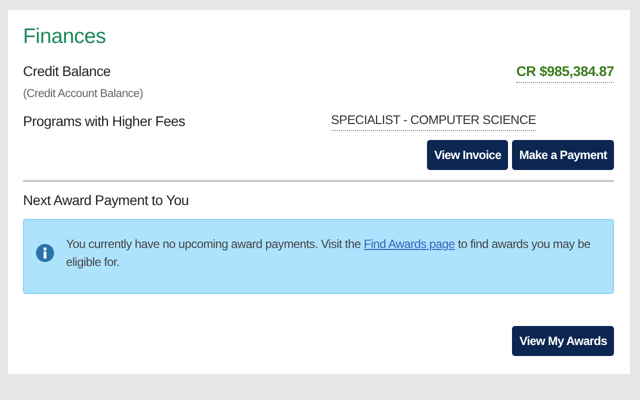 The image size is (640, 400). What do you see at coordinates (433, 121) in the screenshot?
I see `program-name: SPECIALIST - COMPUTER SCIENCE` at bounding box center [433, 121].